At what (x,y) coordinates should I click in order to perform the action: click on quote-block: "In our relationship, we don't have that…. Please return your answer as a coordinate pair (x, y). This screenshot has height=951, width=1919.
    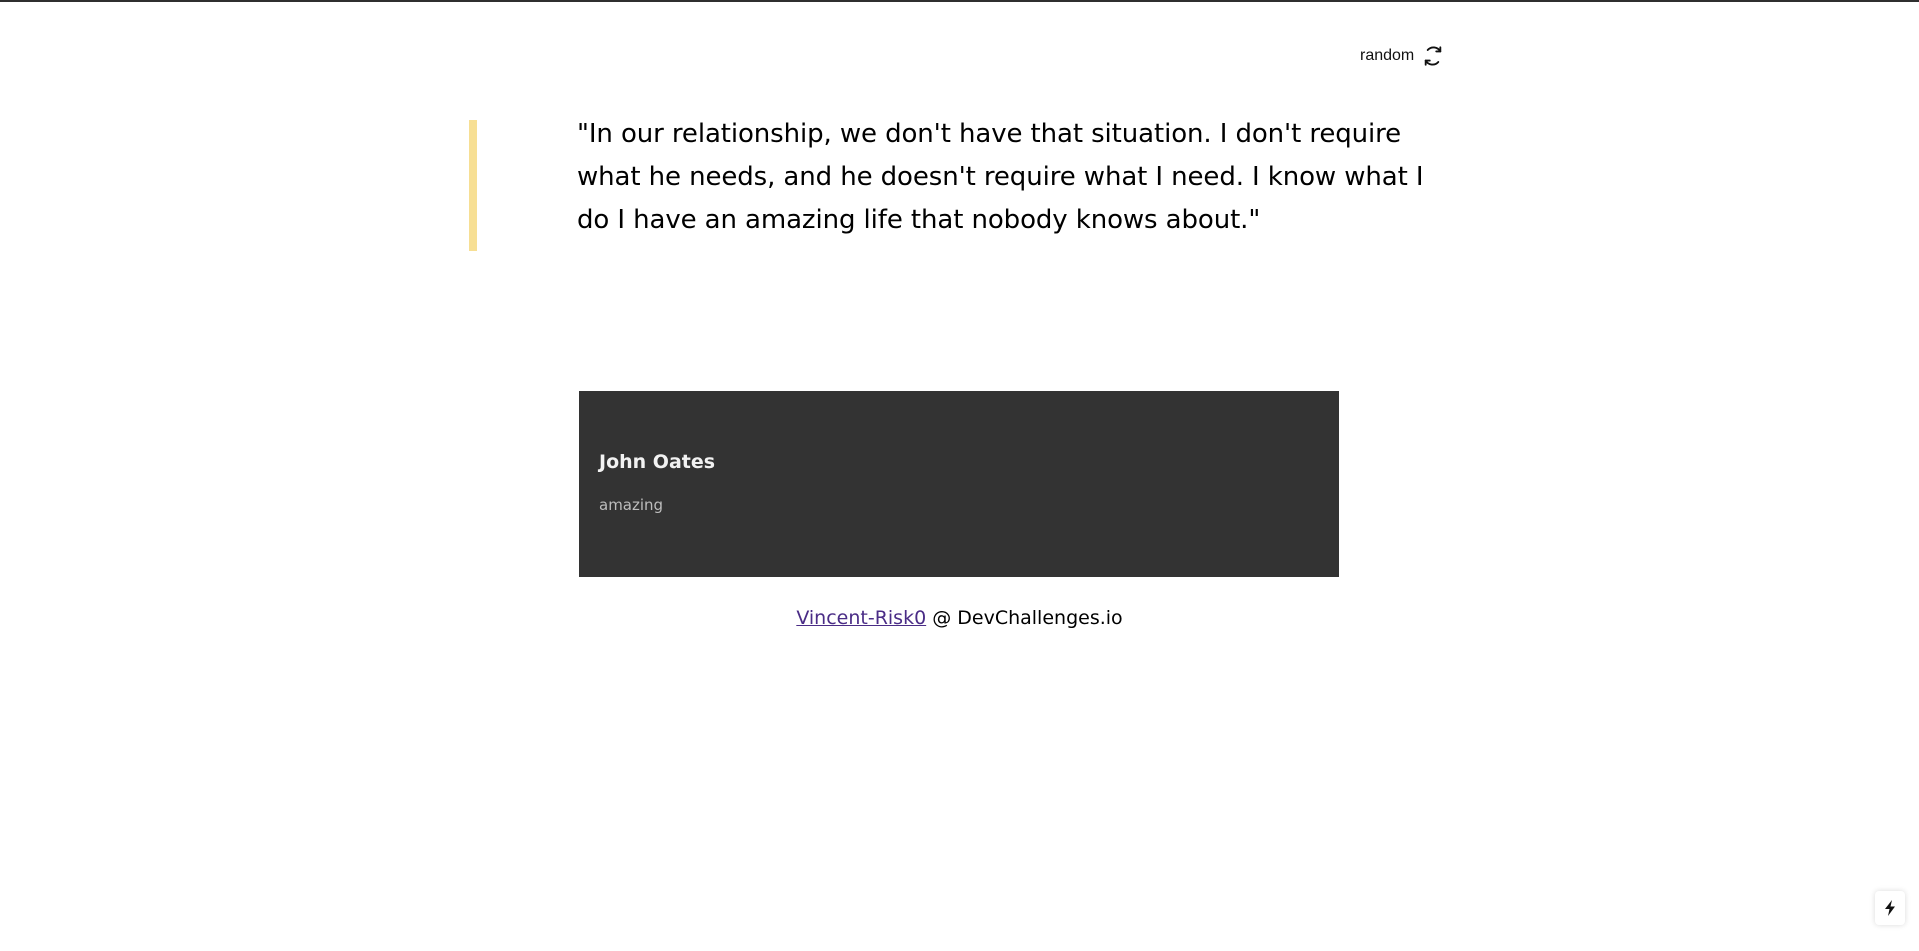
    Looking at the image, I should click on (959, 185).